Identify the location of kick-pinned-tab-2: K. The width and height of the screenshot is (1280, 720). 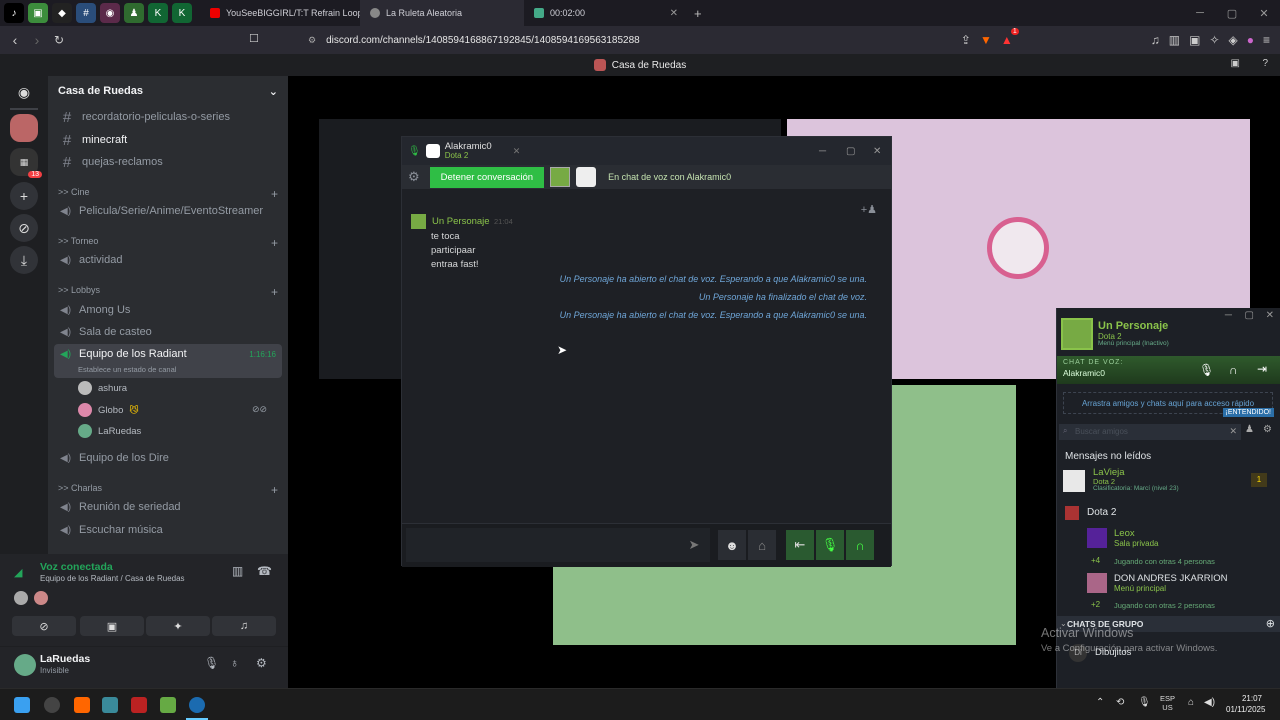
(182, 13).